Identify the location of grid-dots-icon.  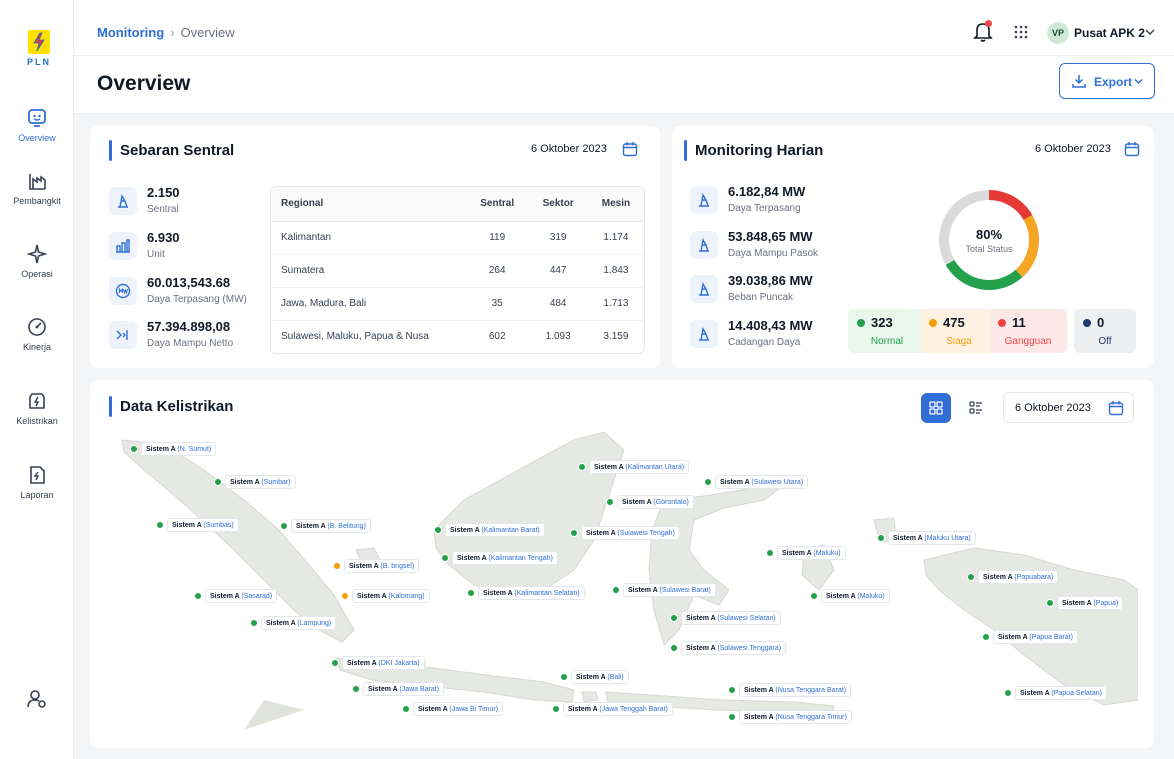
(1021, 32).